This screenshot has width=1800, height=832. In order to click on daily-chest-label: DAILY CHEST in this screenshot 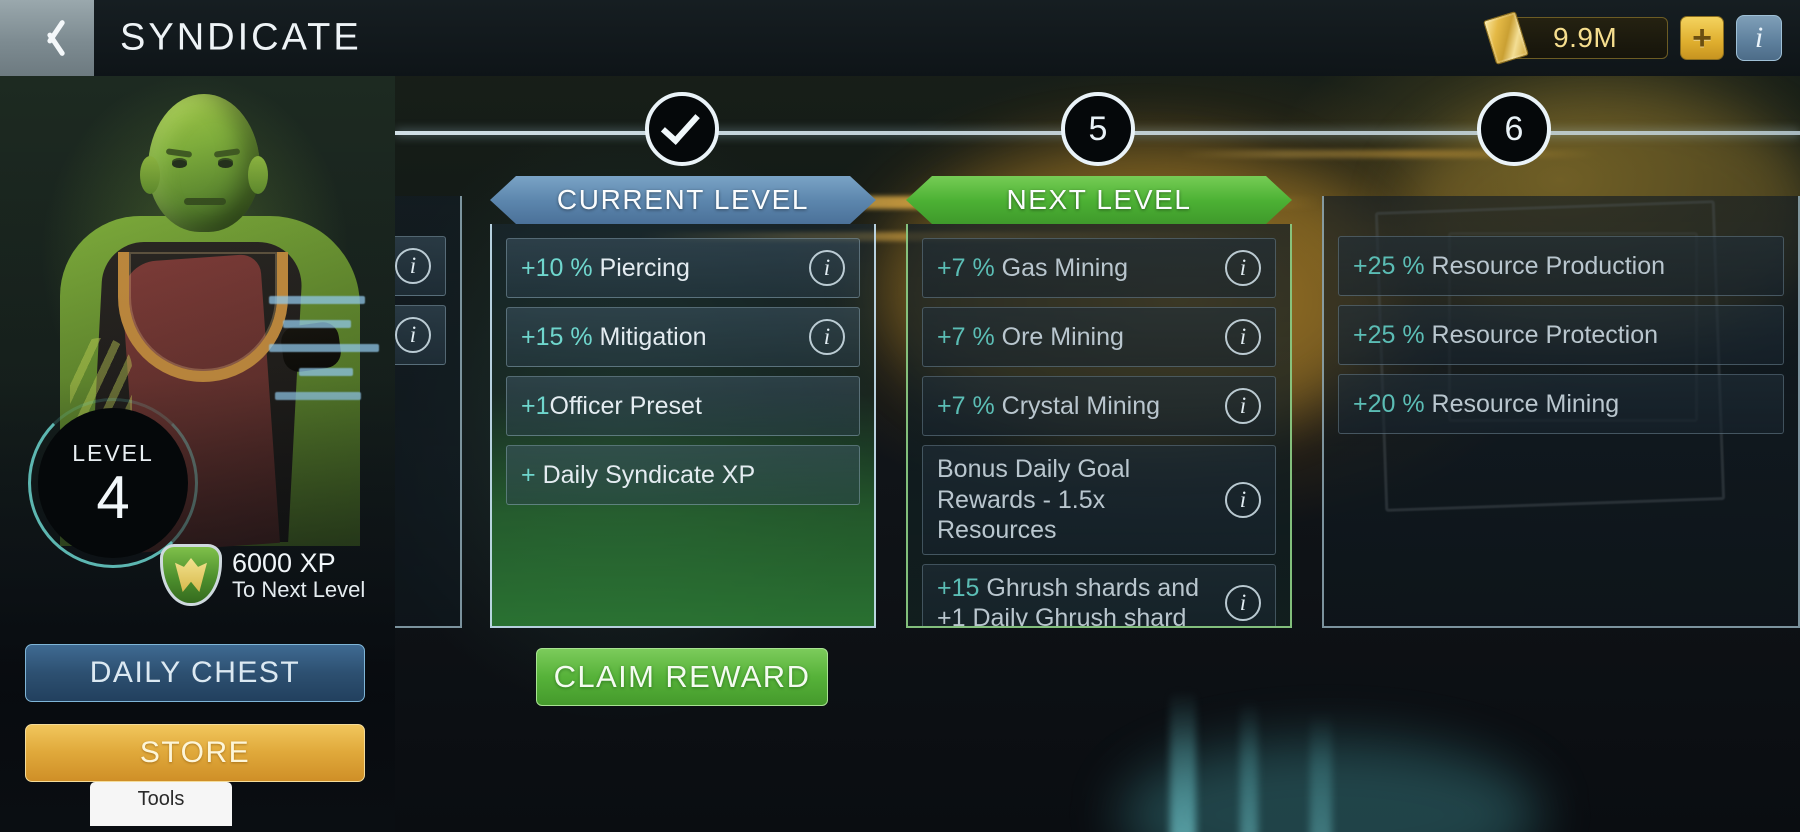, I will do `click(195, 672)`.